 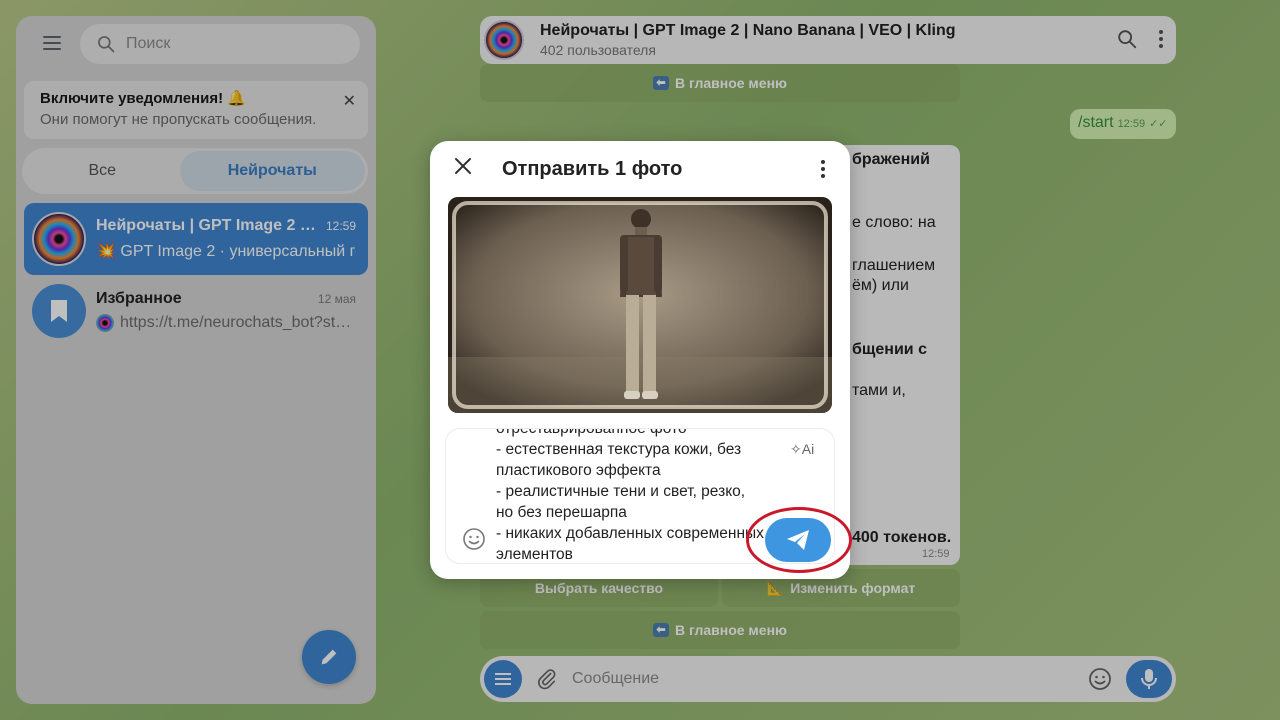 What do you see at coordinates (474, 539) in the screenshot?
I see `emoji-icon` at bounding box center [474, 539].